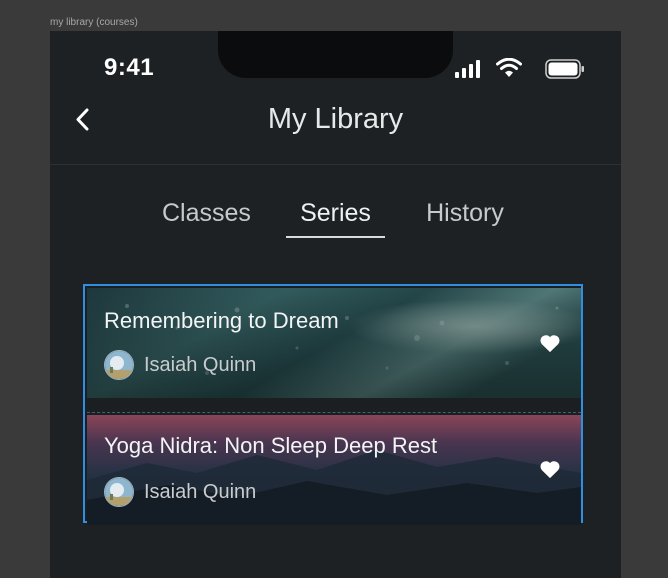  Describe the element at coordinates (335, 213) in the screenshot. I see `tab-series: Series` at that location.